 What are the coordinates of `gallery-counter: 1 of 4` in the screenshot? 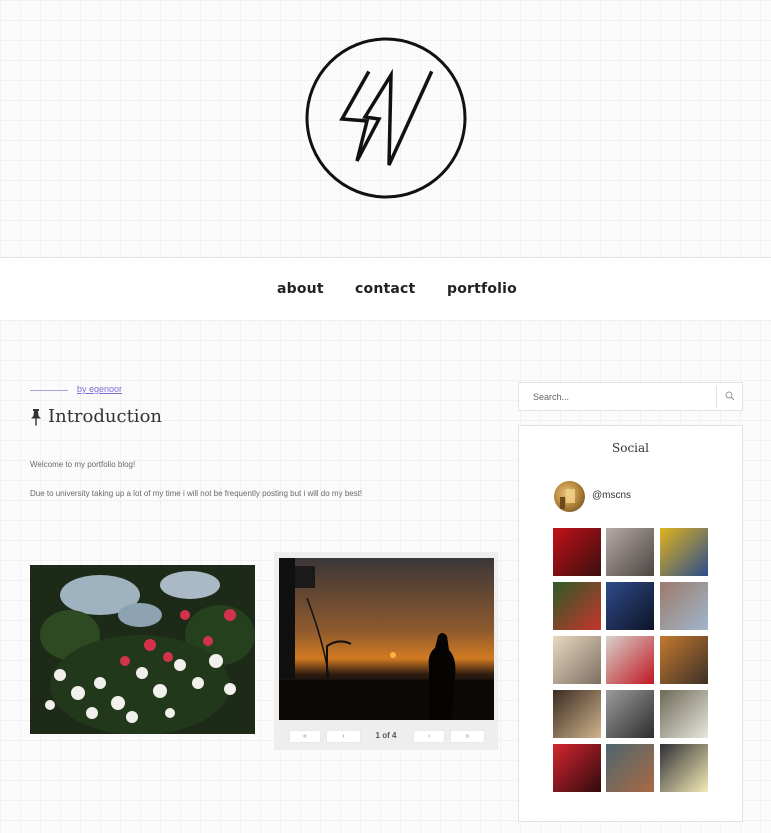 It's located at (386, 735).